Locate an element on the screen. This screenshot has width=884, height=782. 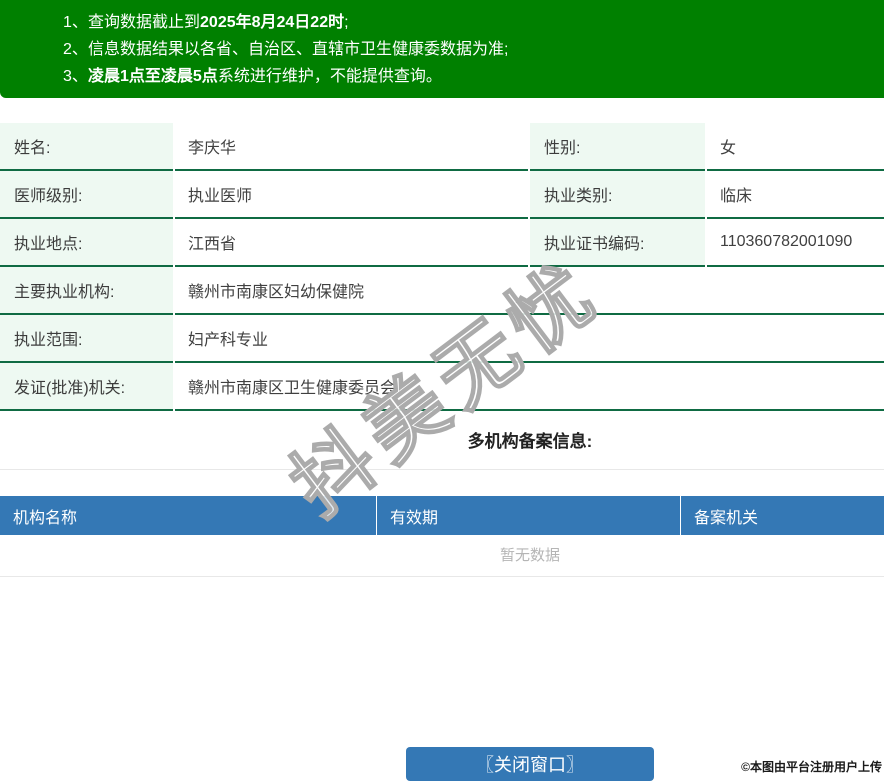
practice-scope-label: 执业范围: is located at coordinates (86, 339).